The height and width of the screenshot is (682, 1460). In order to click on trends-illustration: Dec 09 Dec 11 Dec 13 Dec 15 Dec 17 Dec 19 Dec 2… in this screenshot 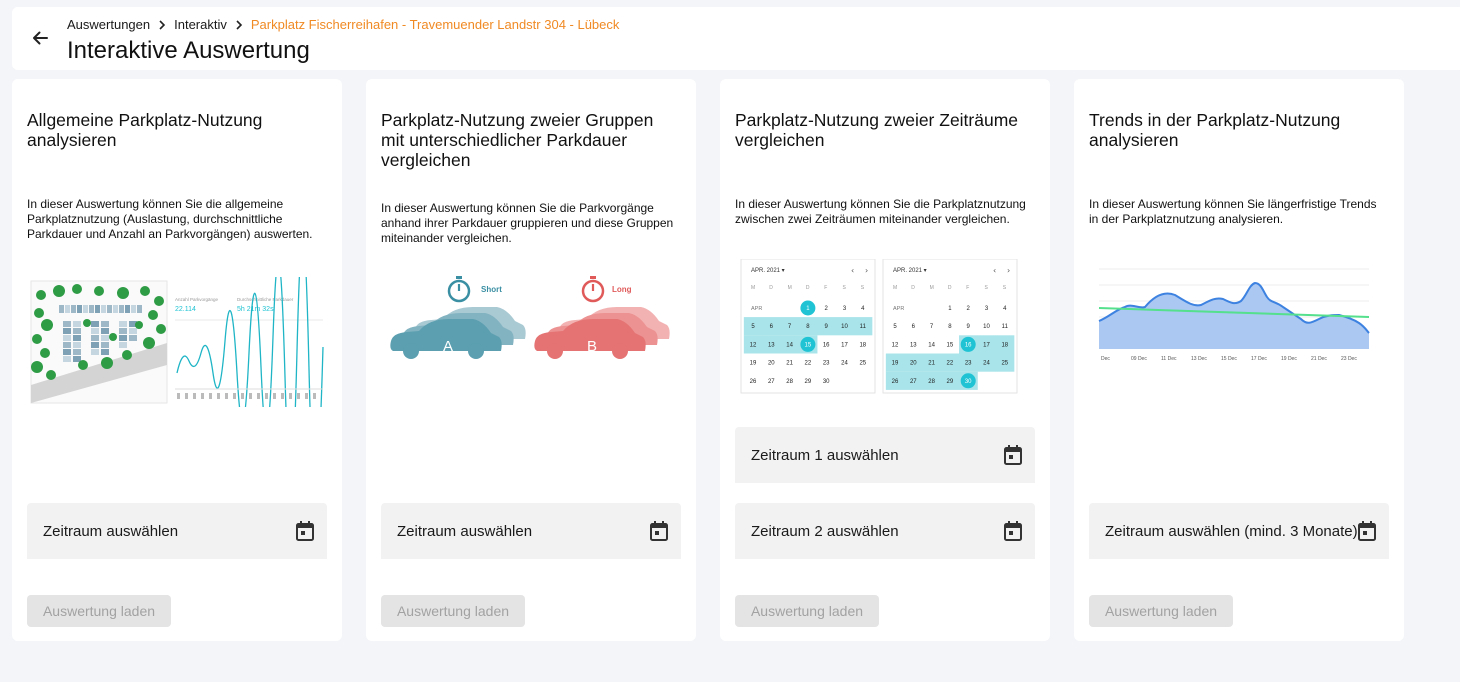, I will do `click(1239, 315)`.